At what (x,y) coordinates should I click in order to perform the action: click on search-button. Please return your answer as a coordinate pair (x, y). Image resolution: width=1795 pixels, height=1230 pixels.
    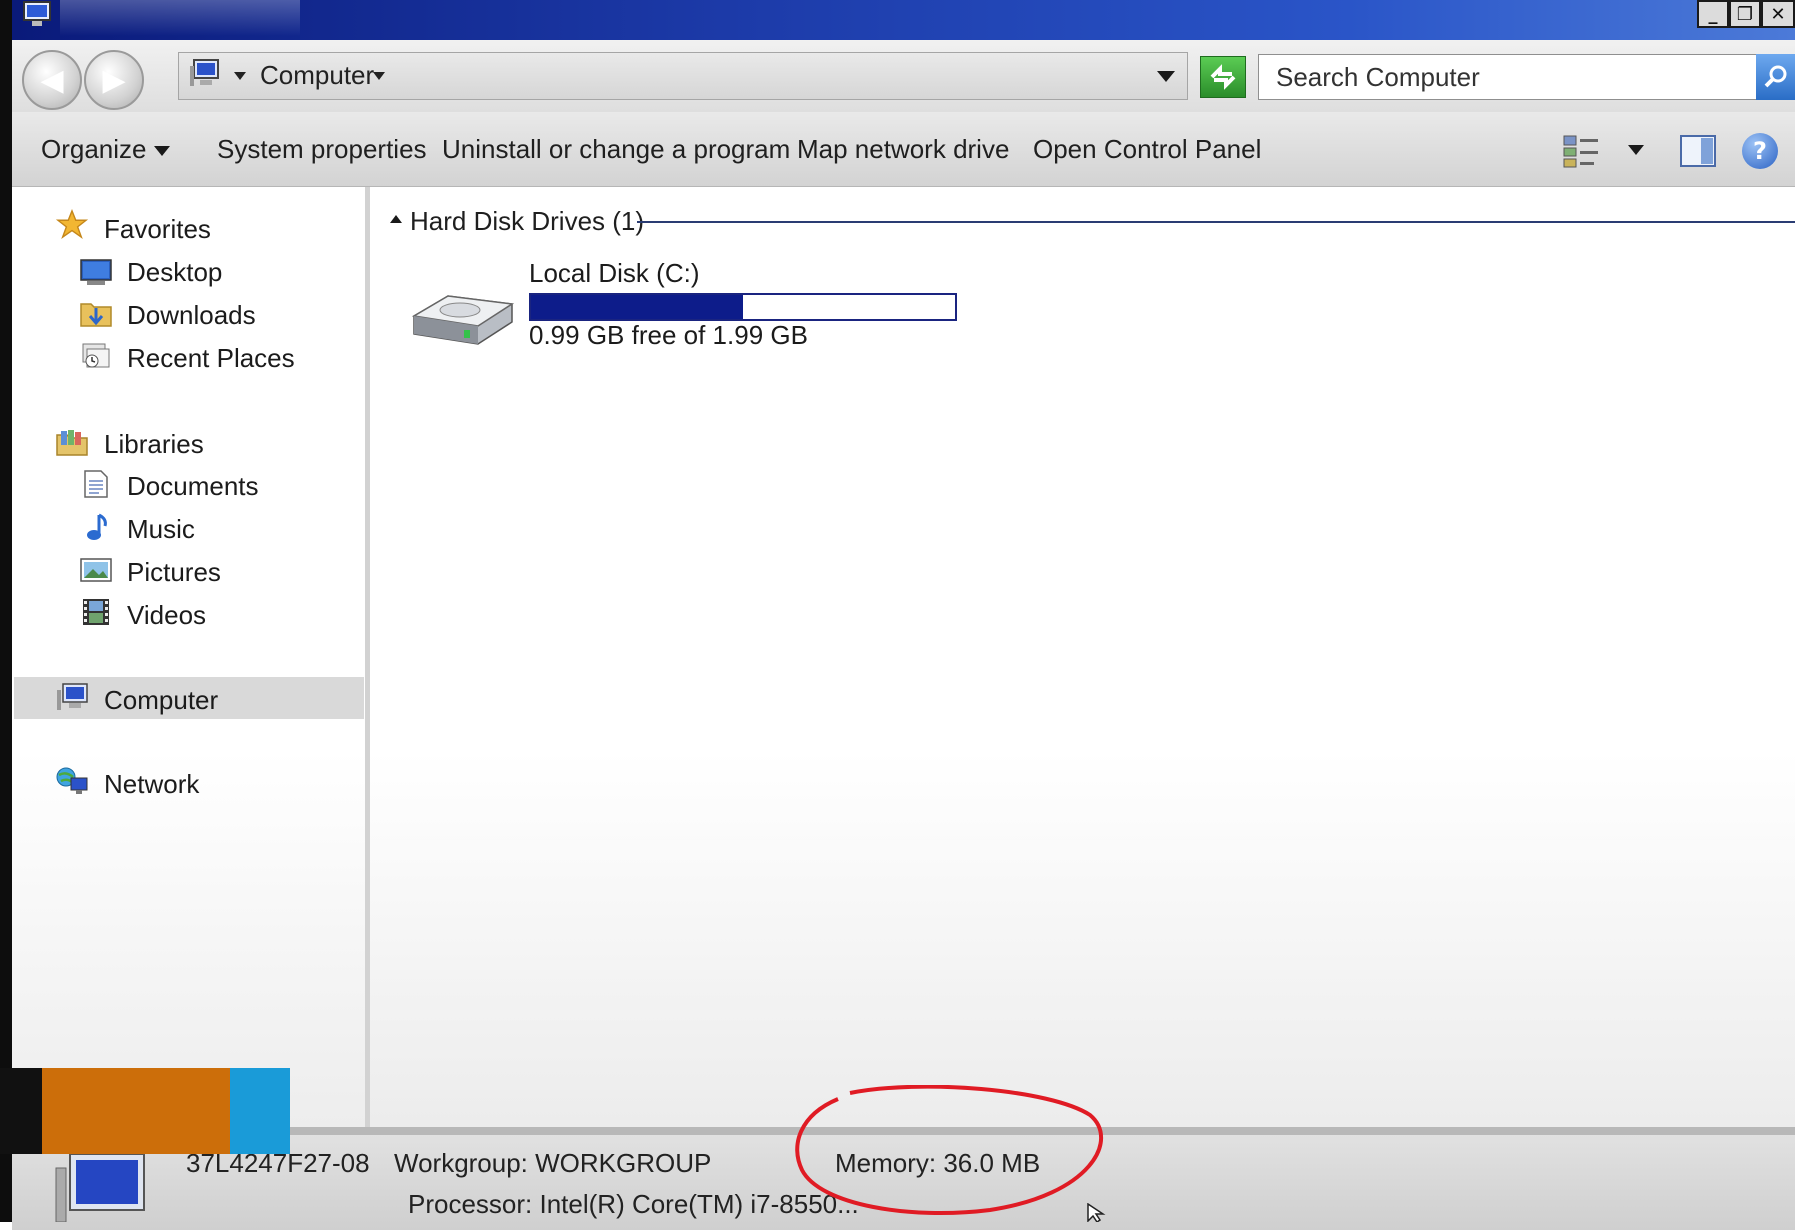
    Looking at the image, I should click on (1775, 77).